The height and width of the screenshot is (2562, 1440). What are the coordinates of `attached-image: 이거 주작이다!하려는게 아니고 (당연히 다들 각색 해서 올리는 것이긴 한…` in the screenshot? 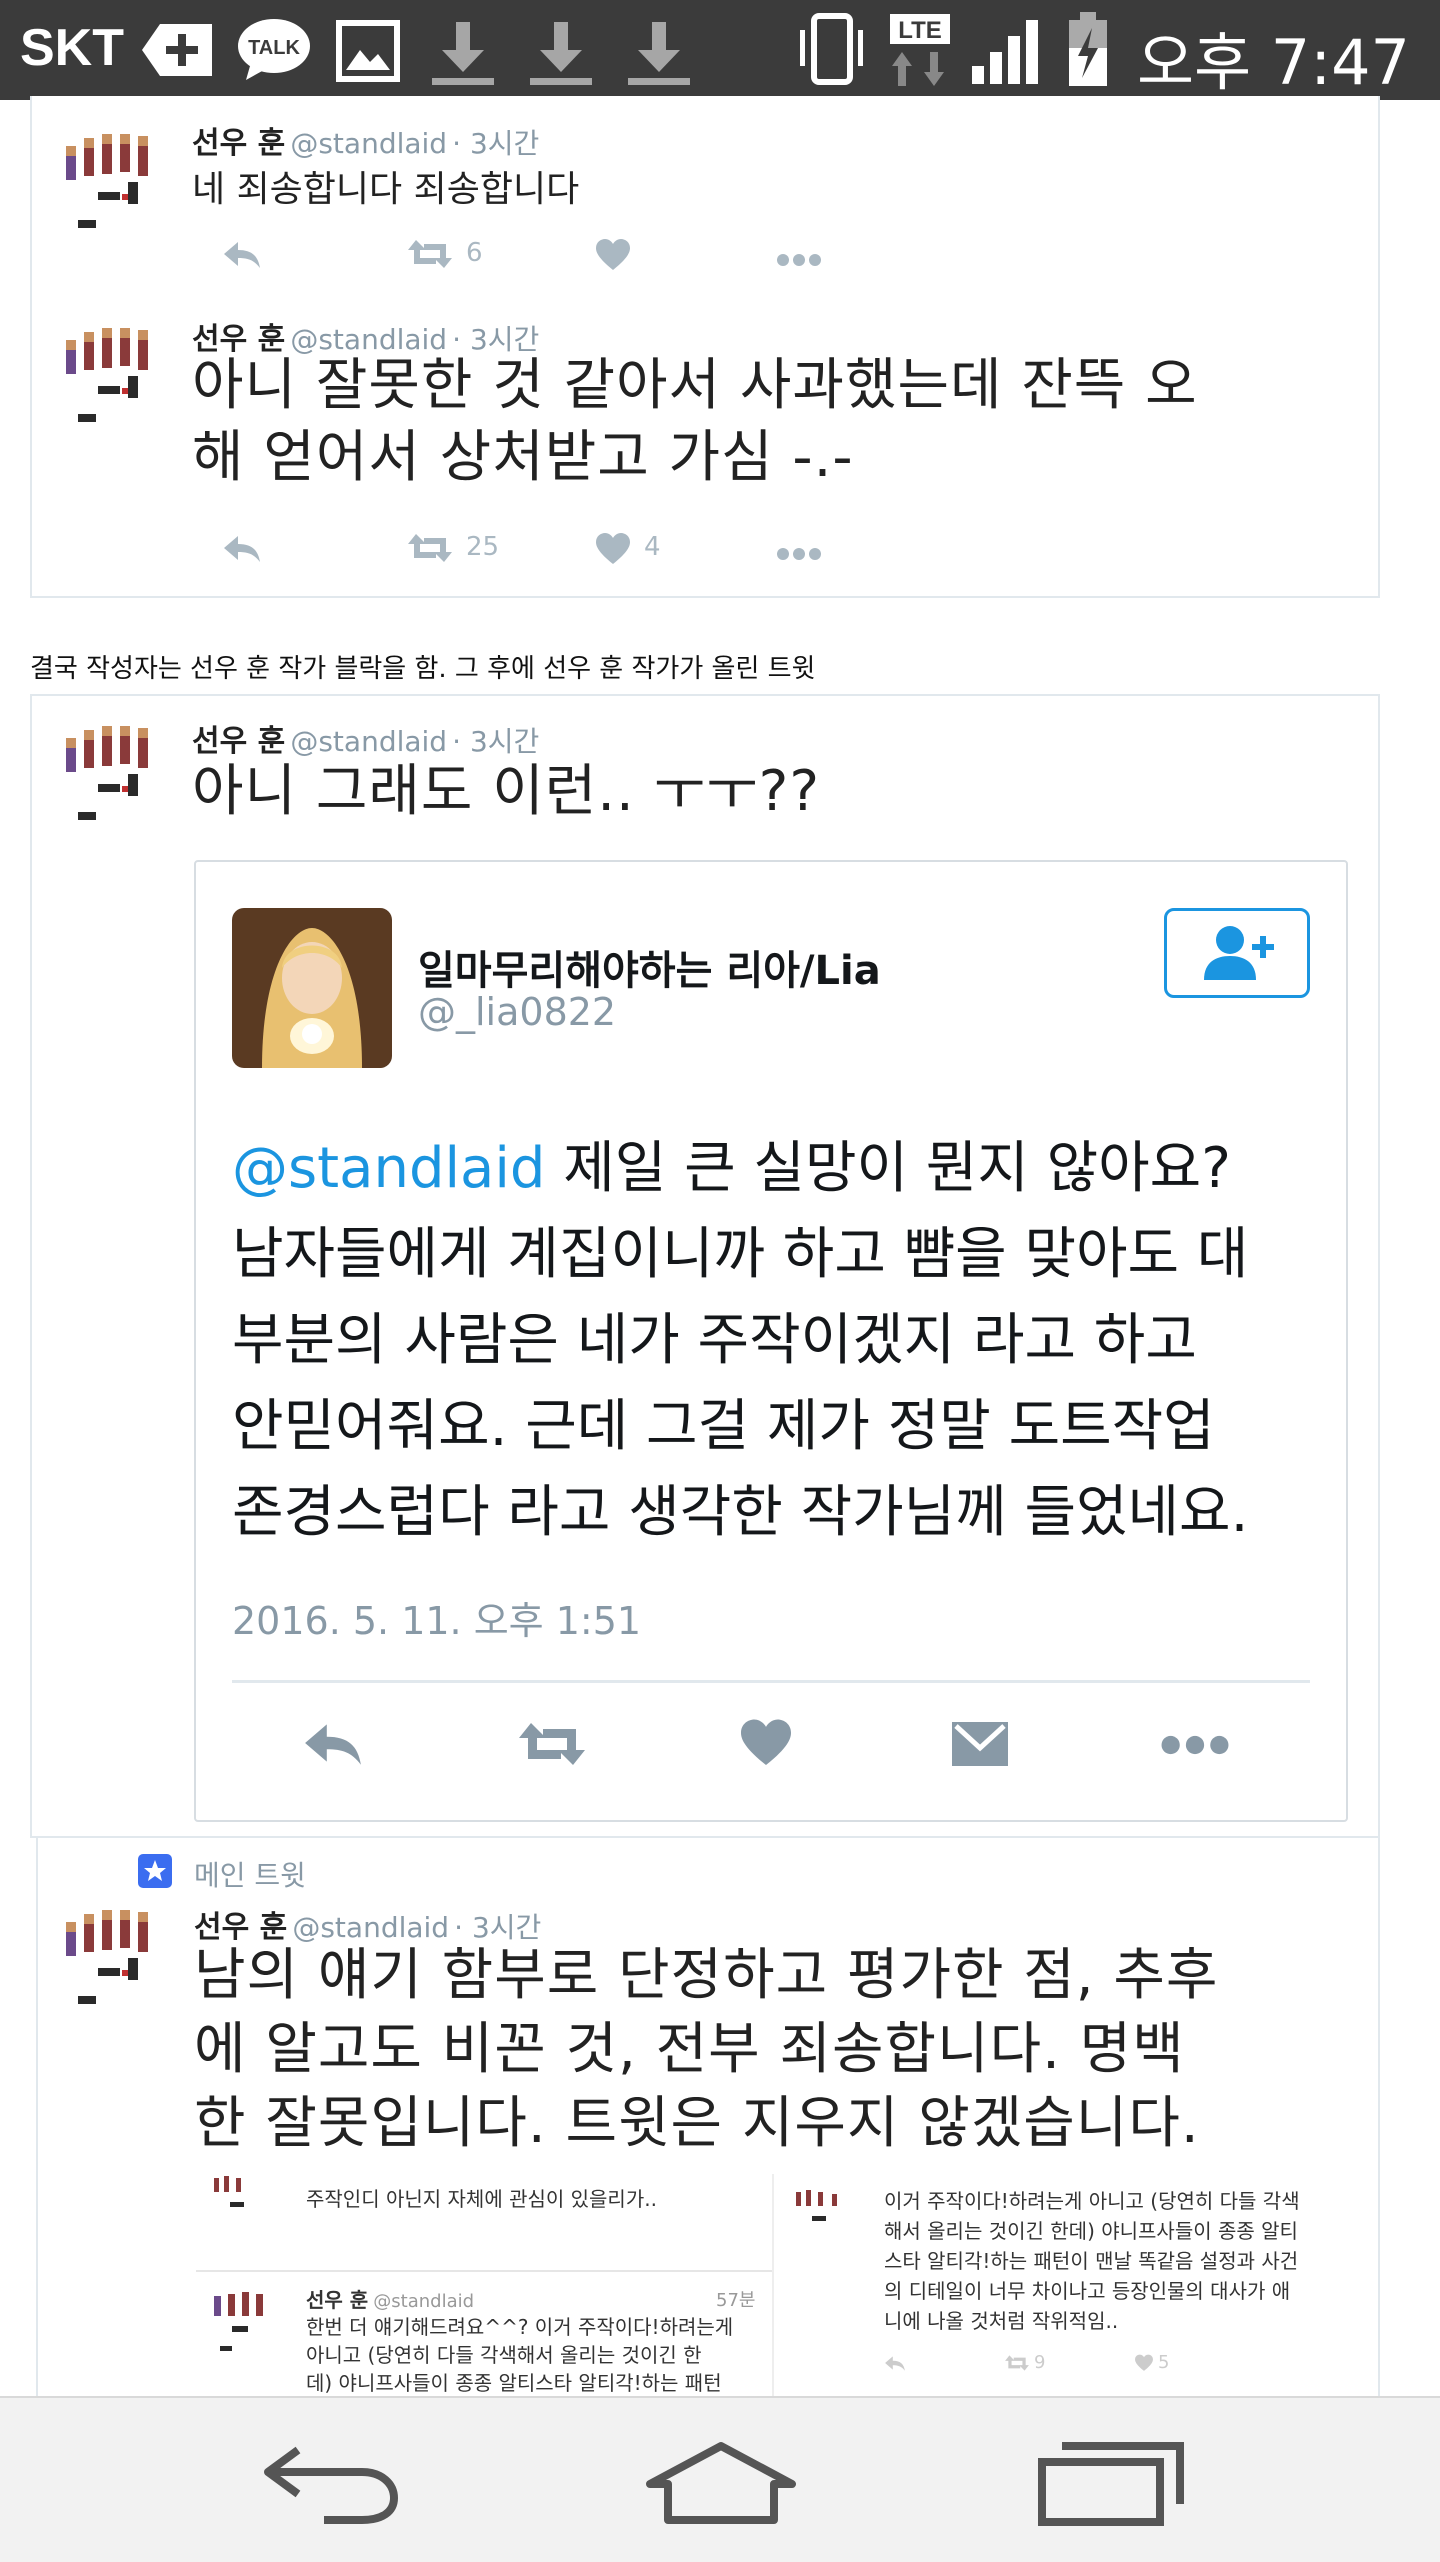 It's located at (1062, 2285).